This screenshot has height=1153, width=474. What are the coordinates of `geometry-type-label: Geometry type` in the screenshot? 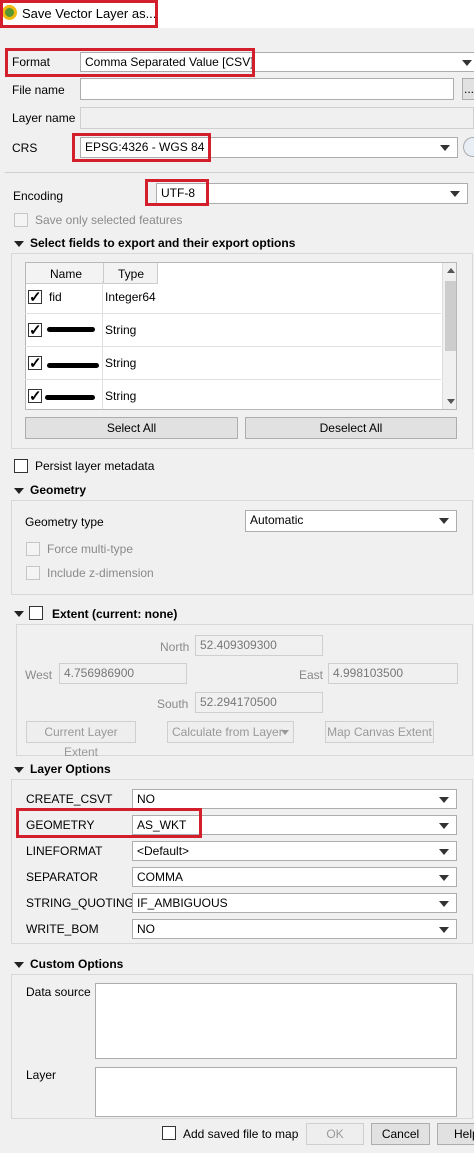 It's located at (64, 522).